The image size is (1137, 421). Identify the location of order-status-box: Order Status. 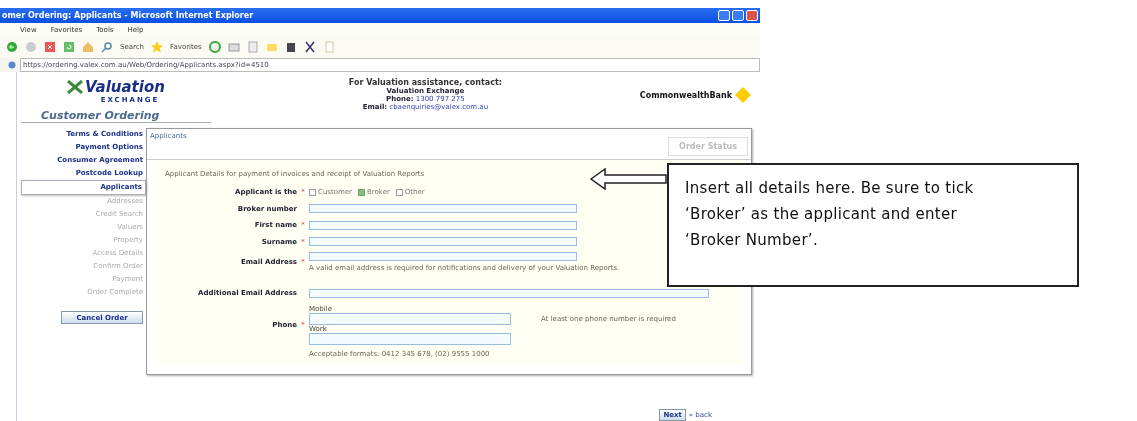
(708, 146).